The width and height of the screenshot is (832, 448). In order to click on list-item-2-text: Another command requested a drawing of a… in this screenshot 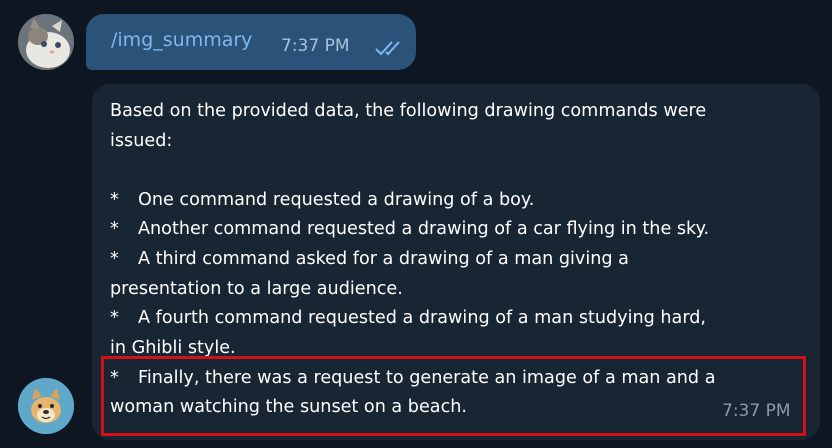, I will do `click(424, 229)`.